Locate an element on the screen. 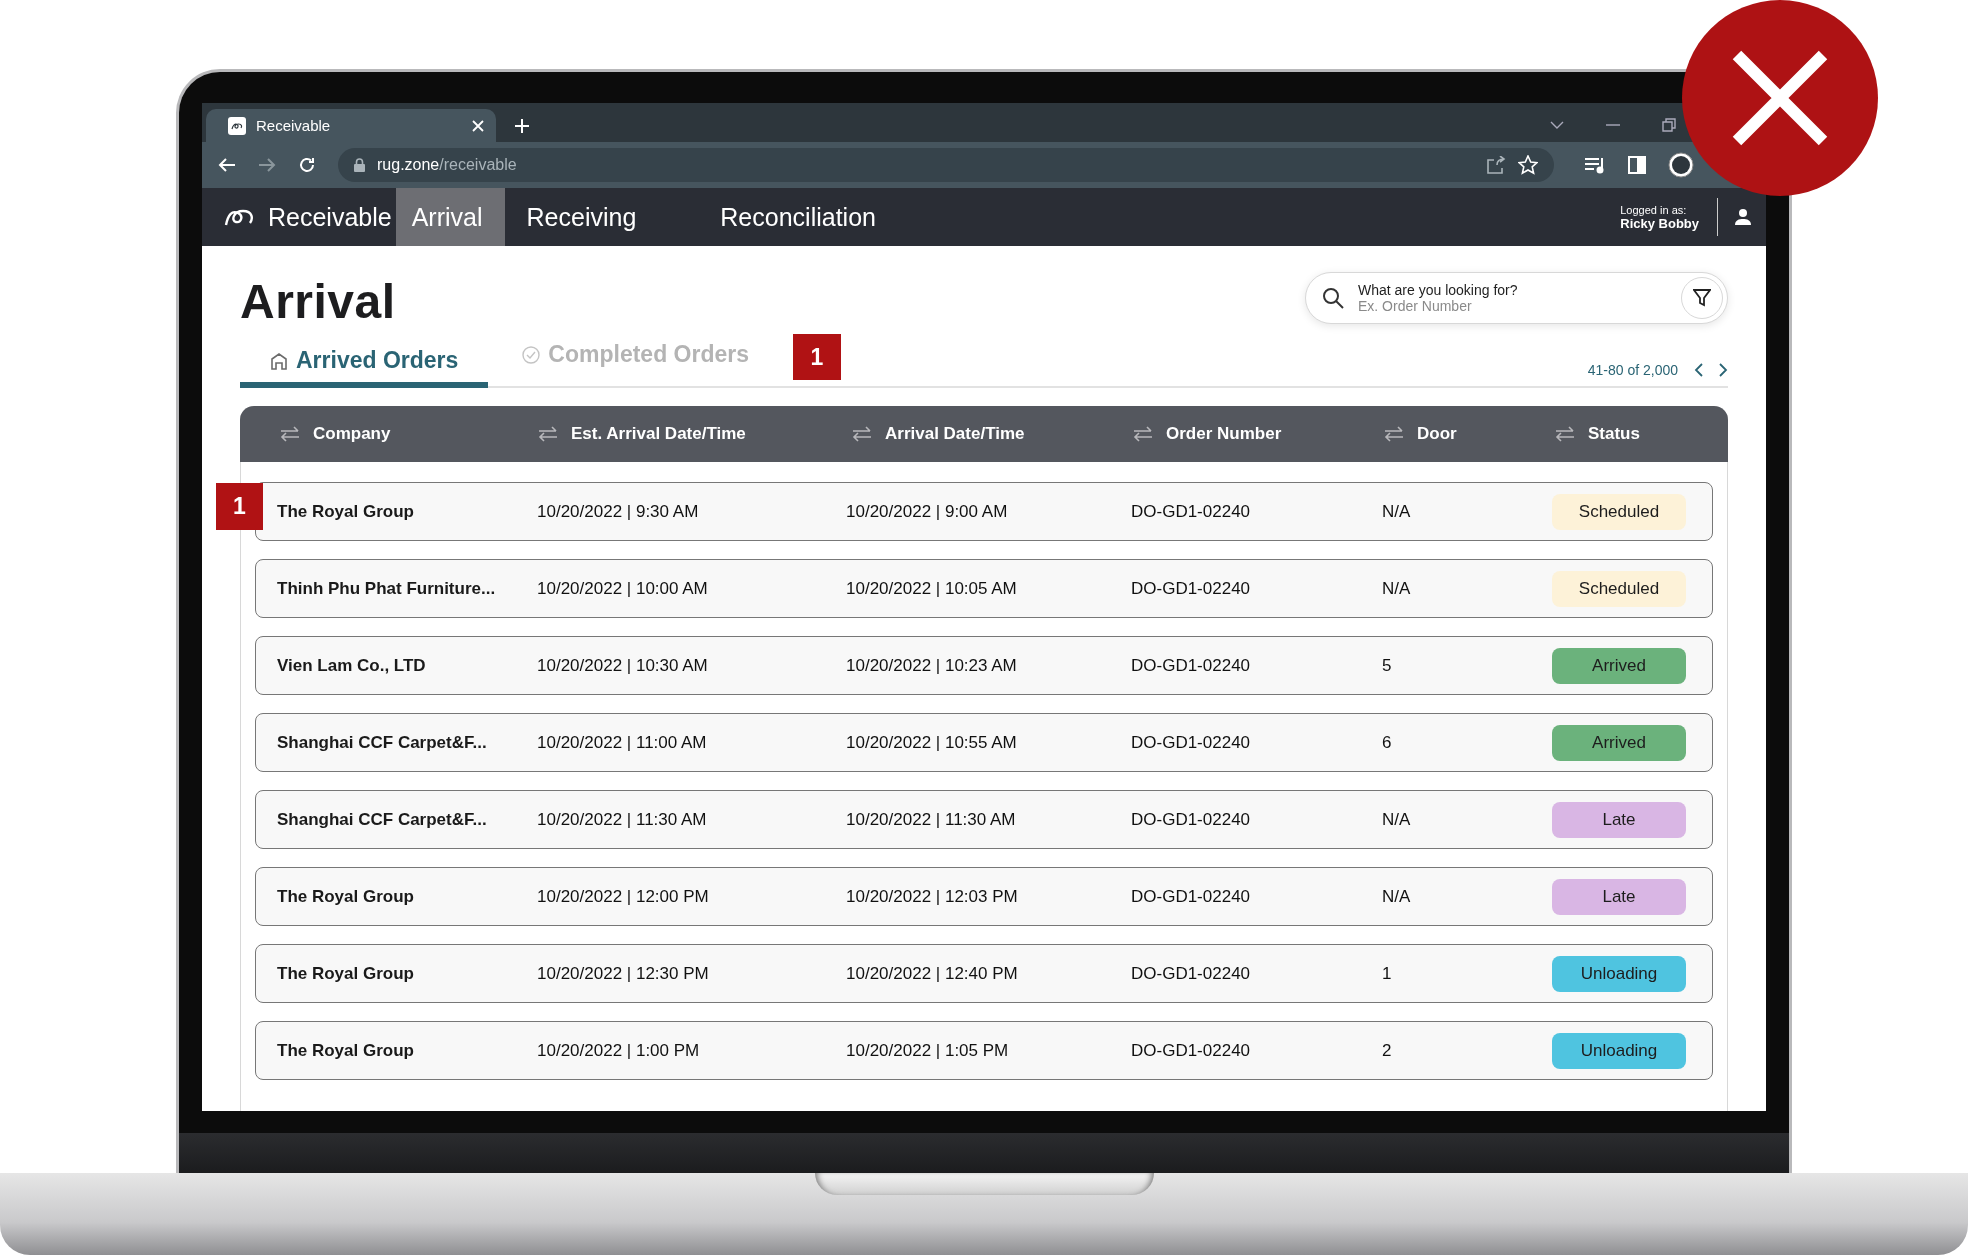 Image resolution: width=1968 pixels, height=1255 pixels. table-row: The Royal Group 10/20/2022 | 12:00 PM 10/20/2022 | 12:03 PM DO-GD1-02240 N/A Late is located at coordinates (984, 896).